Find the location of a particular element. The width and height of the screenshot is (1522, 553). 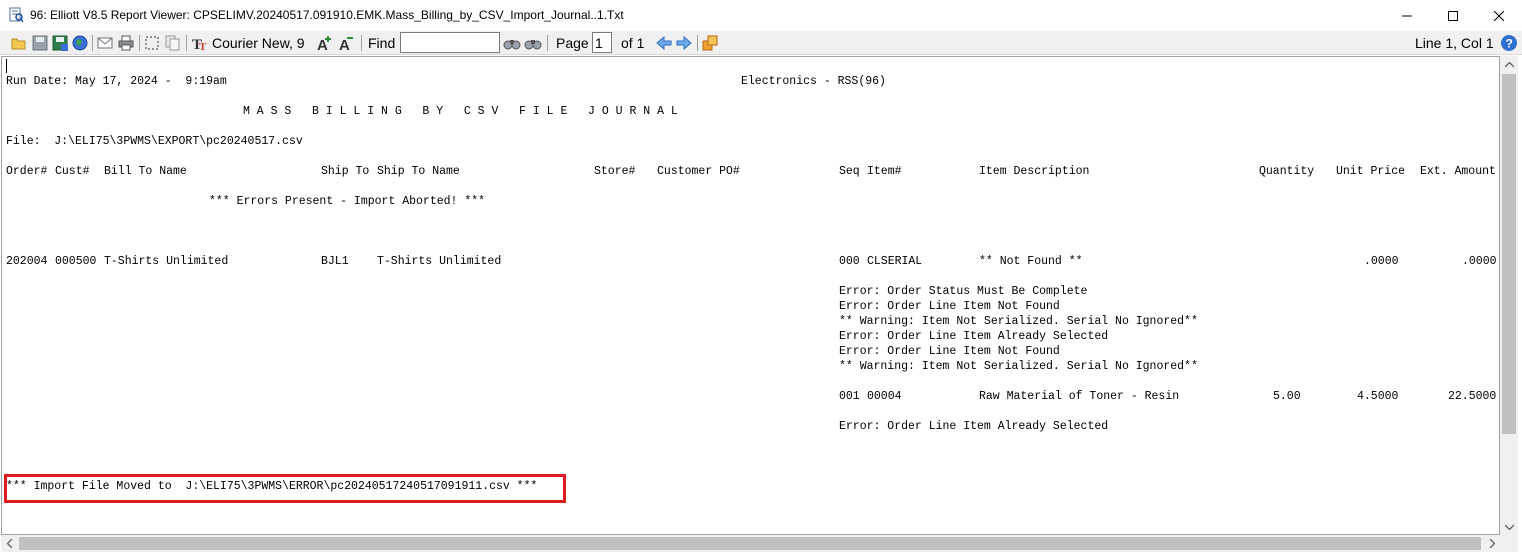

highlight-box is located at coordinates (285, 488).